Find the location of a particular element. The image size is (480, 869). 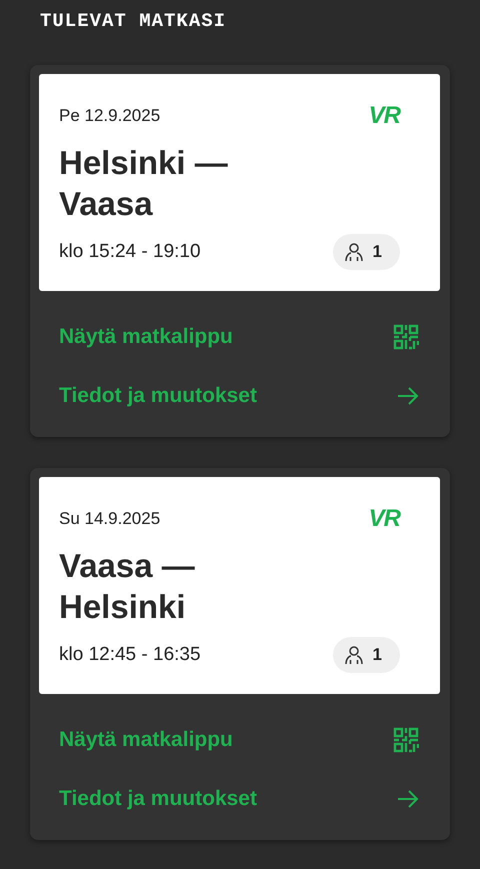

section-heading: TULEVAT MATKASI is located at coordinates (133, 21).